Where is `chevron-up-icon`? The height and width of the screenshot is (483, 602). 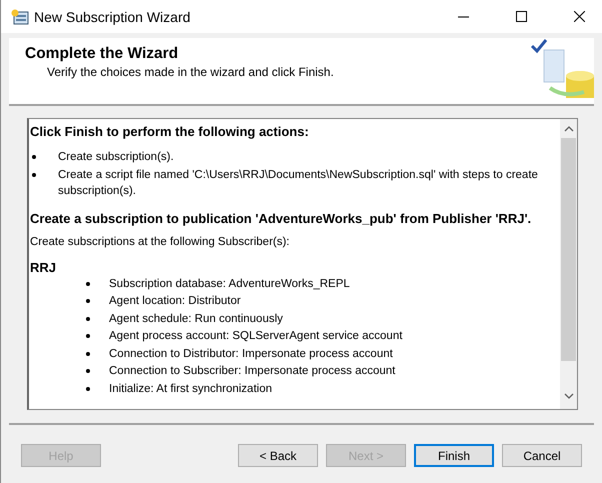
chevron-up-icon is located at coordinates (569, 129).